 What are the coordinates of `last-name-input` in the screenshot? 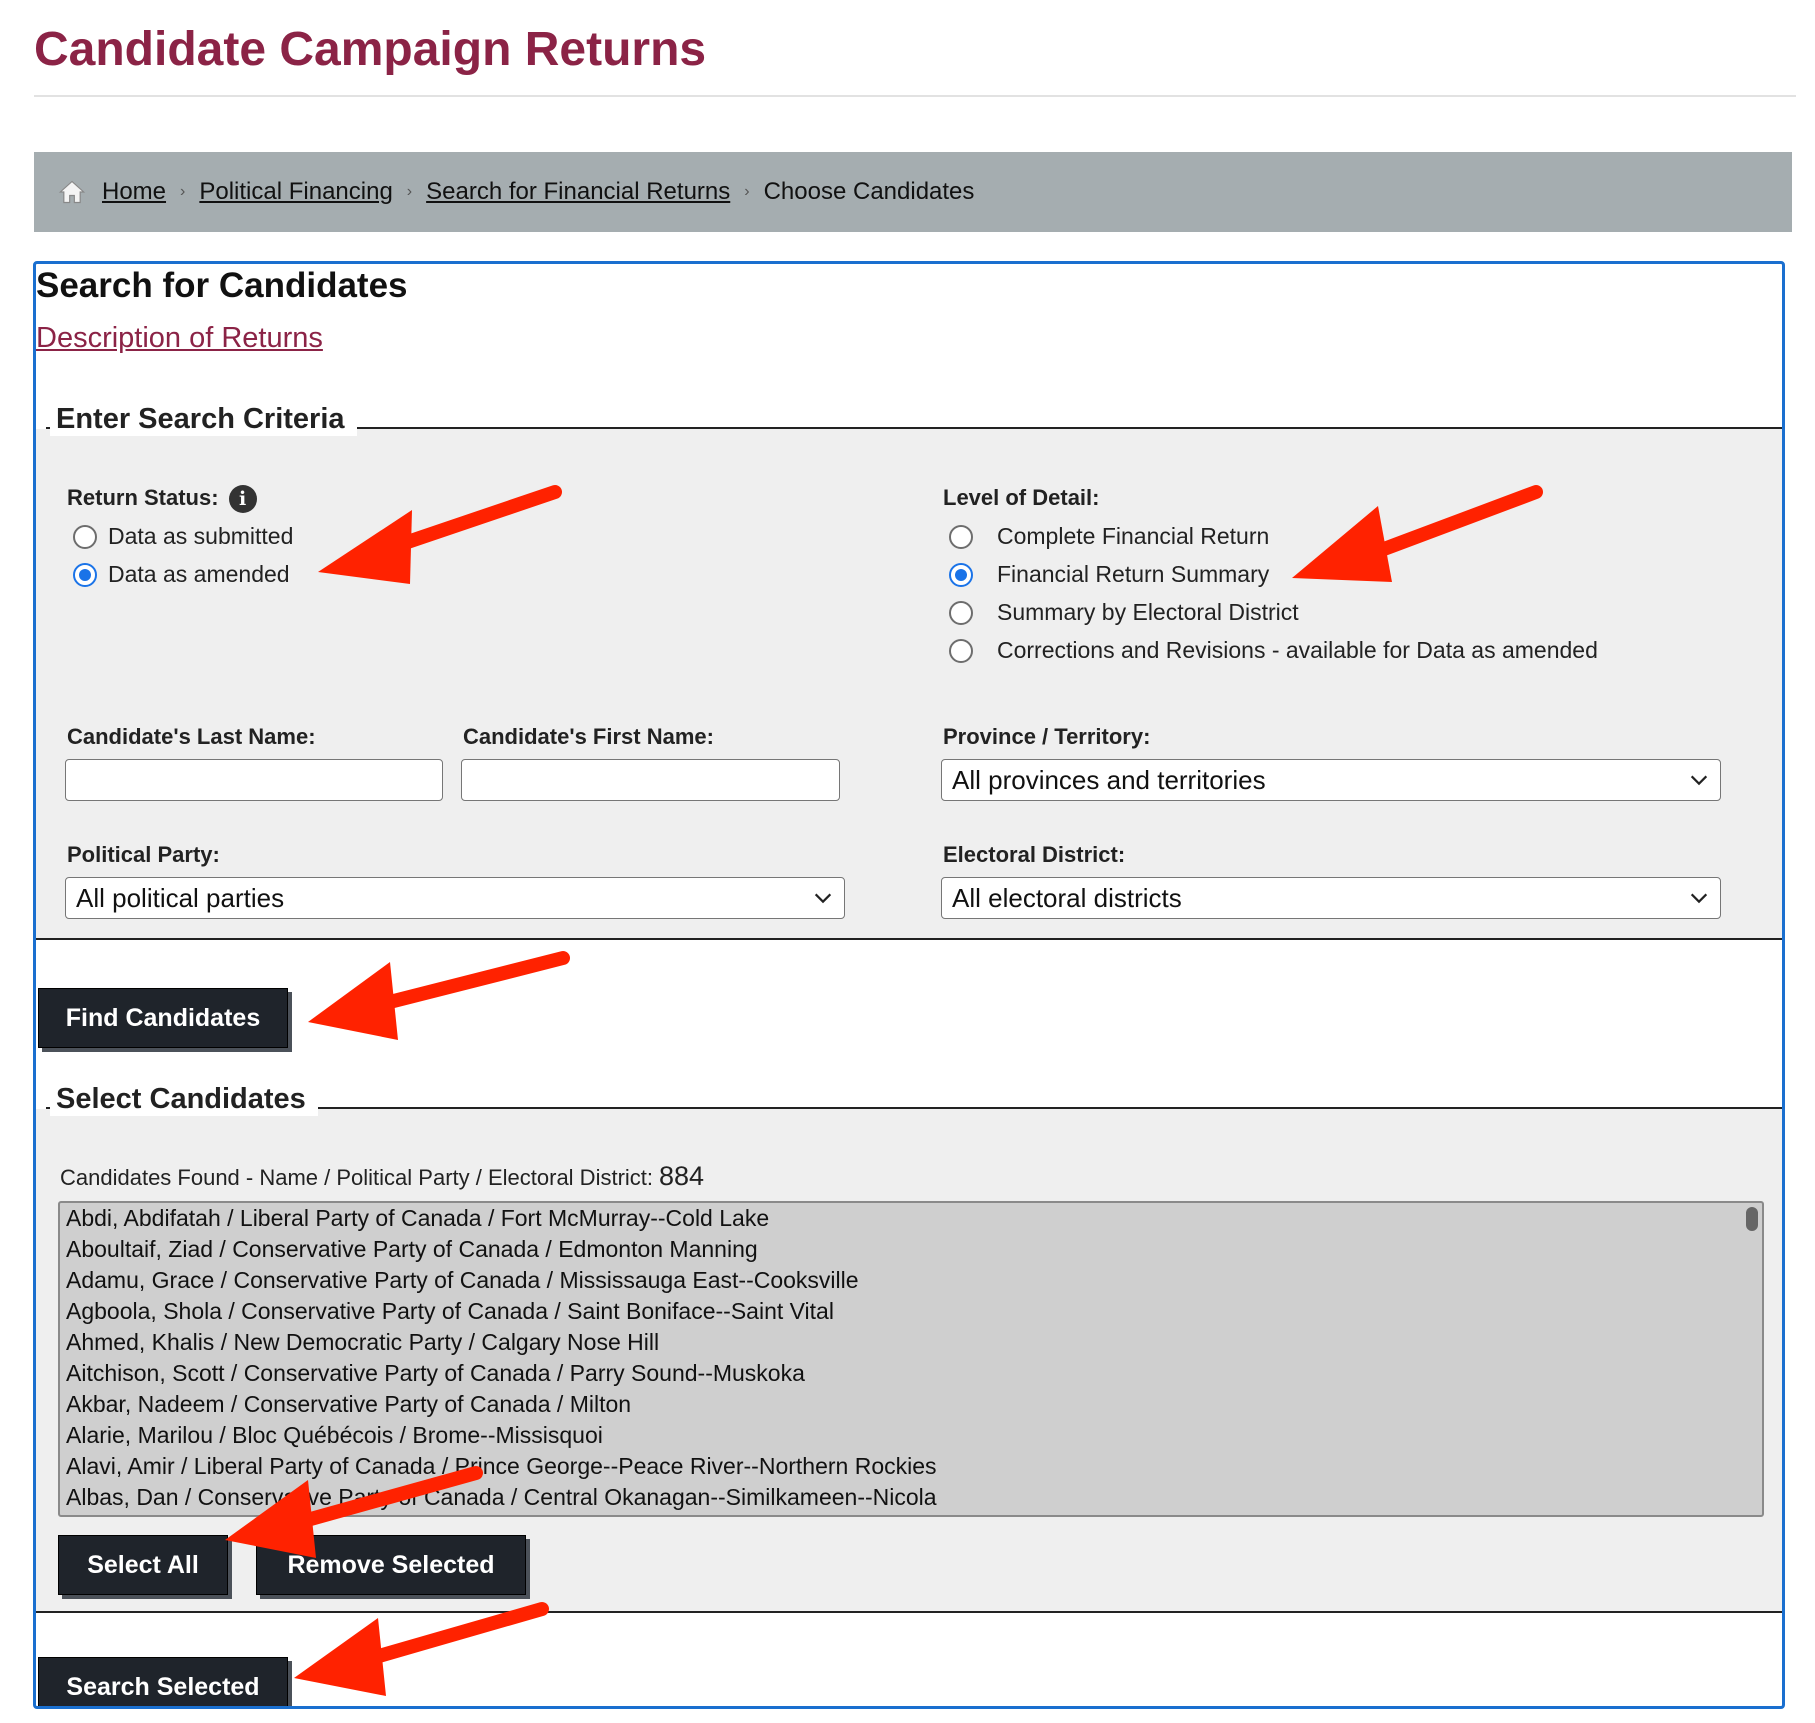 It's located at (254, 780).